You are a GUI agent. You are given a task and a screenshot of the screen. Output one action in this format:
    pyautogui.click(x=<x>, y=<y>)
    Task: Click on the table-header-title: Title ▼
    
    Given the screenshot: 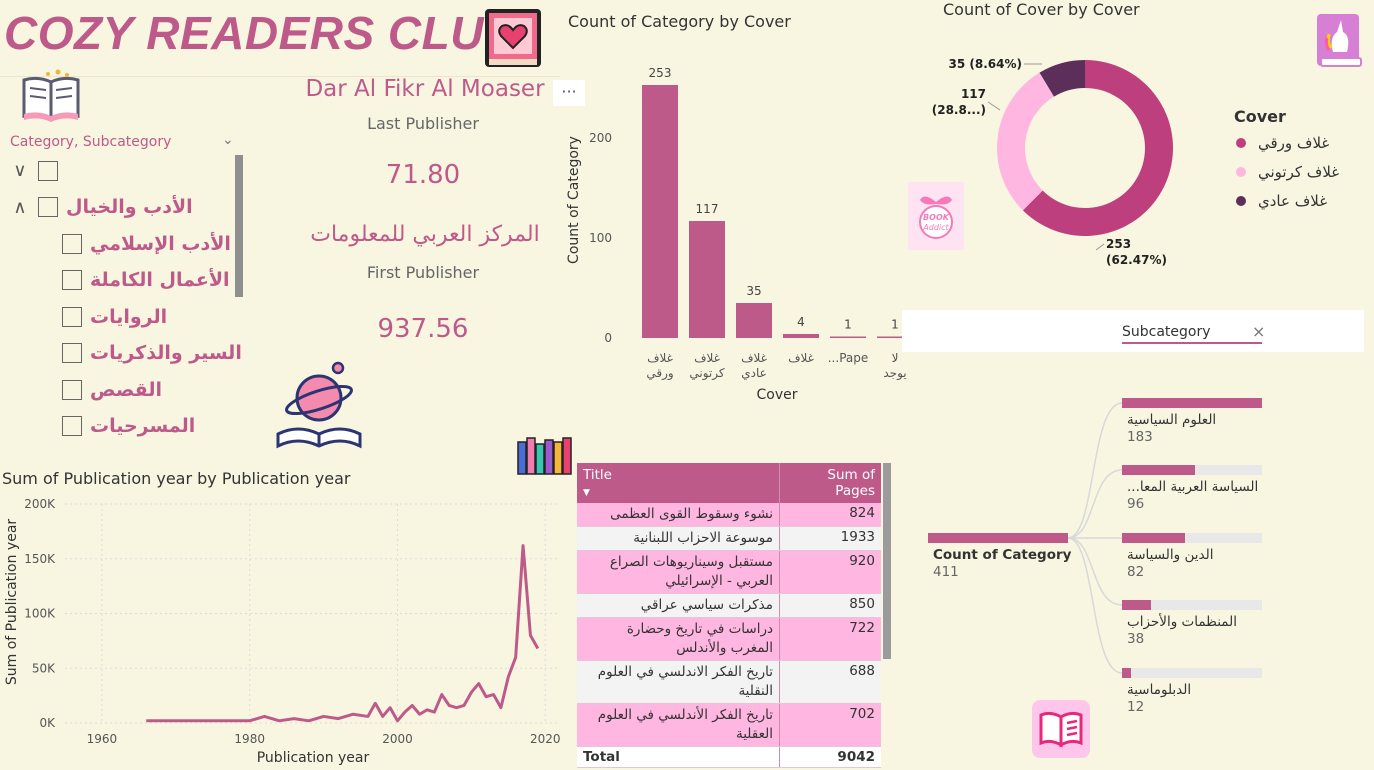 What is the action you would take?
    pyautogui.click(x=678, y=483)
    